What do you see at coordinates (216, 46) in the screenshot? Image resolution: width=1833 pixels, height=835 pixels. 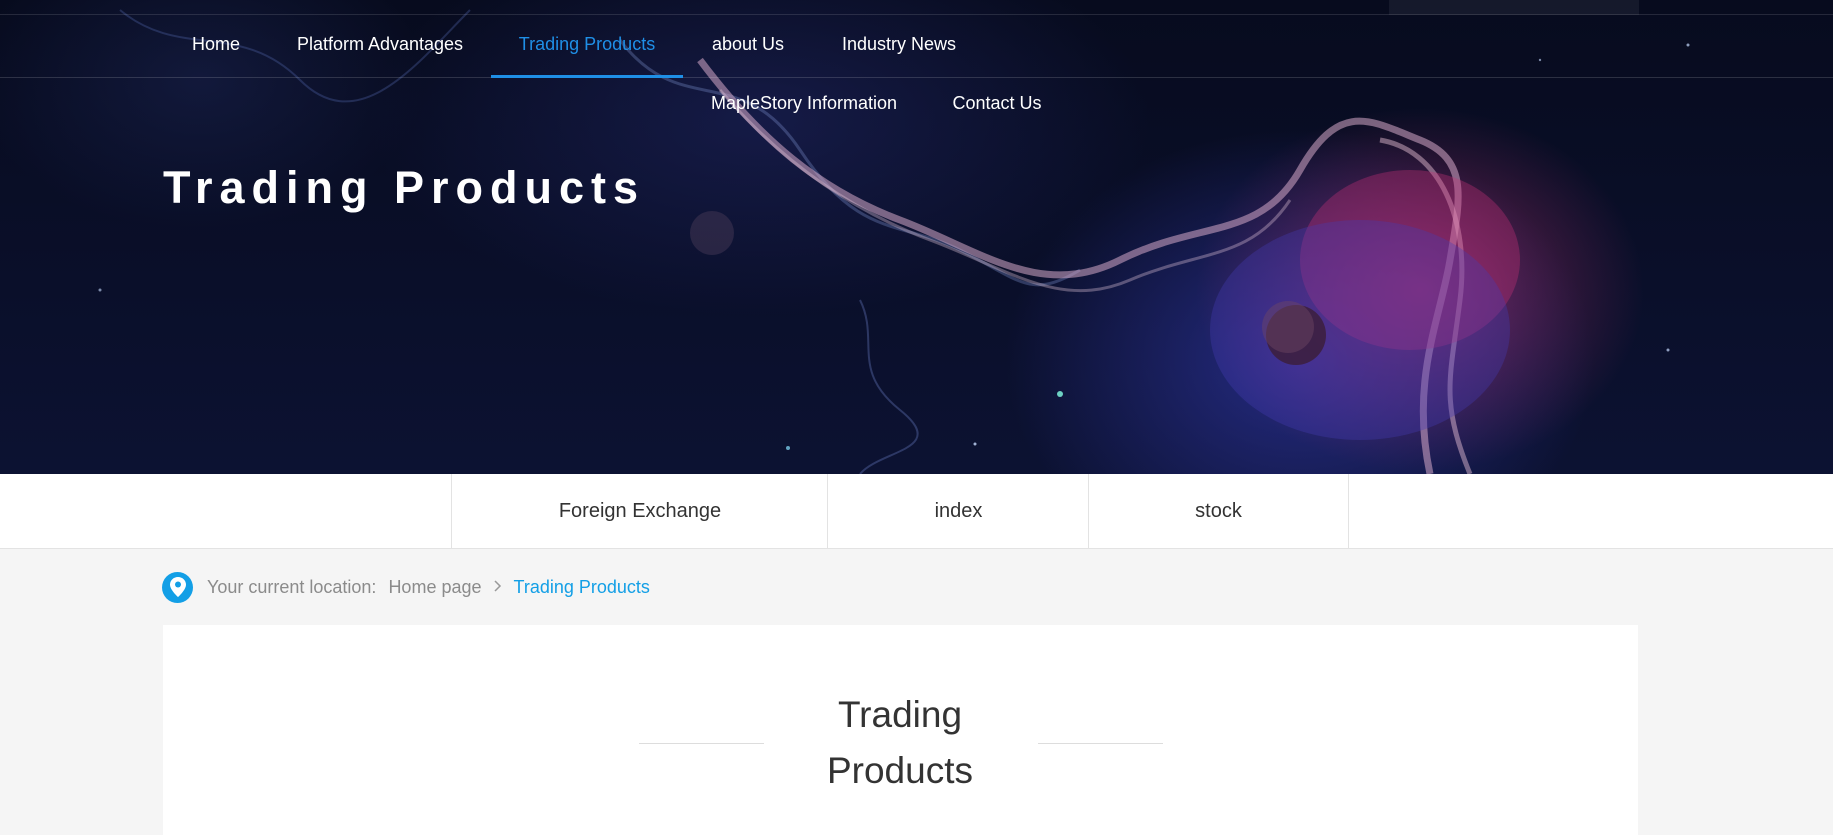 I see `nav-item-home: Home` at bounding box center [216, 46].